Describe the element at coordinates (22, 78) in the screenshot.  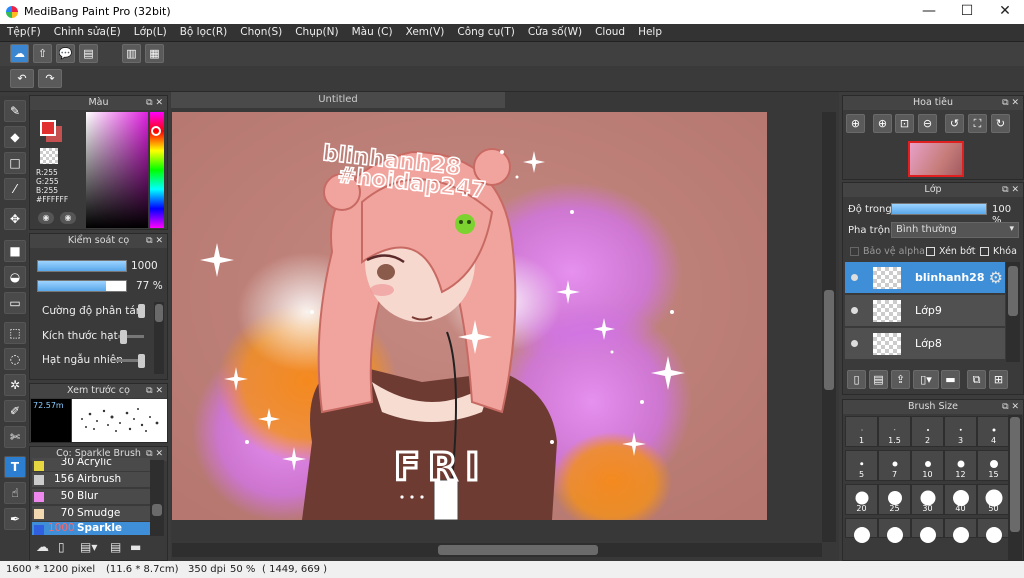
I see `undo-icon: ↶` at that location.